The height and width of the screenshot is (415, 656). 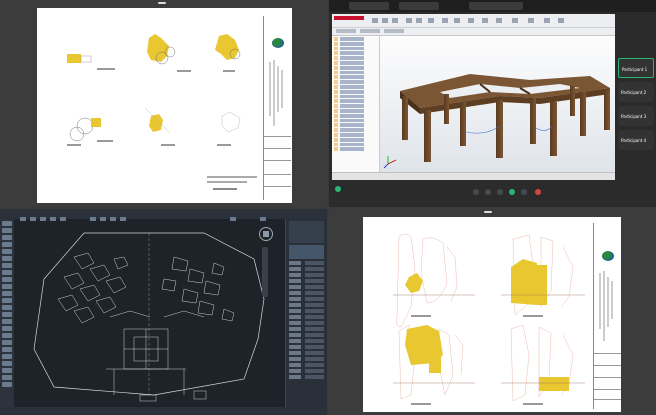 I want to click on meeting-toolbar, so click(x=492, y=195).